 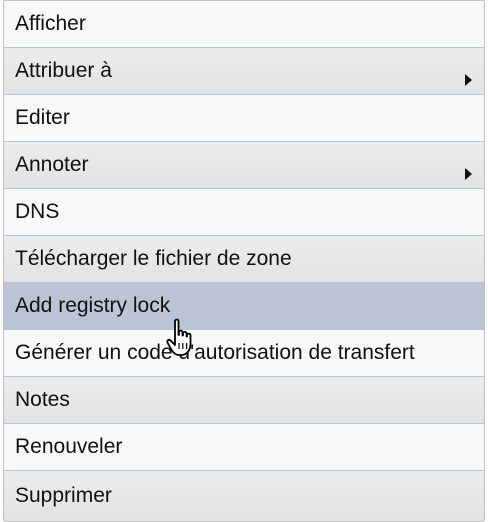 What do you see at coordinates (52, 164) in the screenshot?
I see `menu-item-label: Annoter` at bounding box center [52, 164].